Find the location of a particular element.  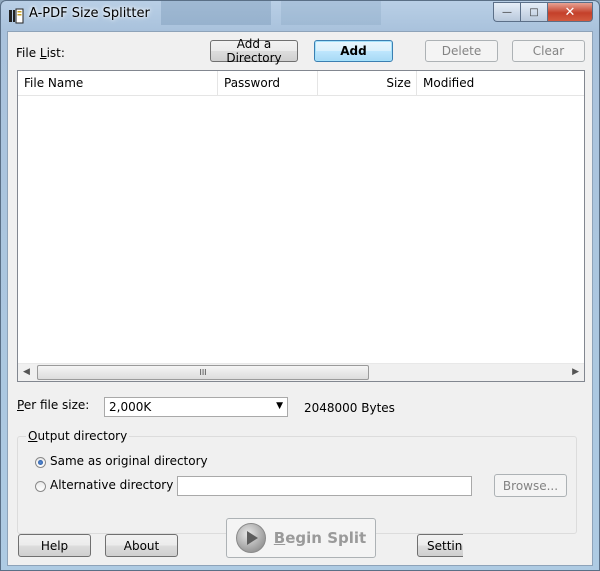

file-list-header: File Name Password Size Modified is located at coordinates (301, 83).